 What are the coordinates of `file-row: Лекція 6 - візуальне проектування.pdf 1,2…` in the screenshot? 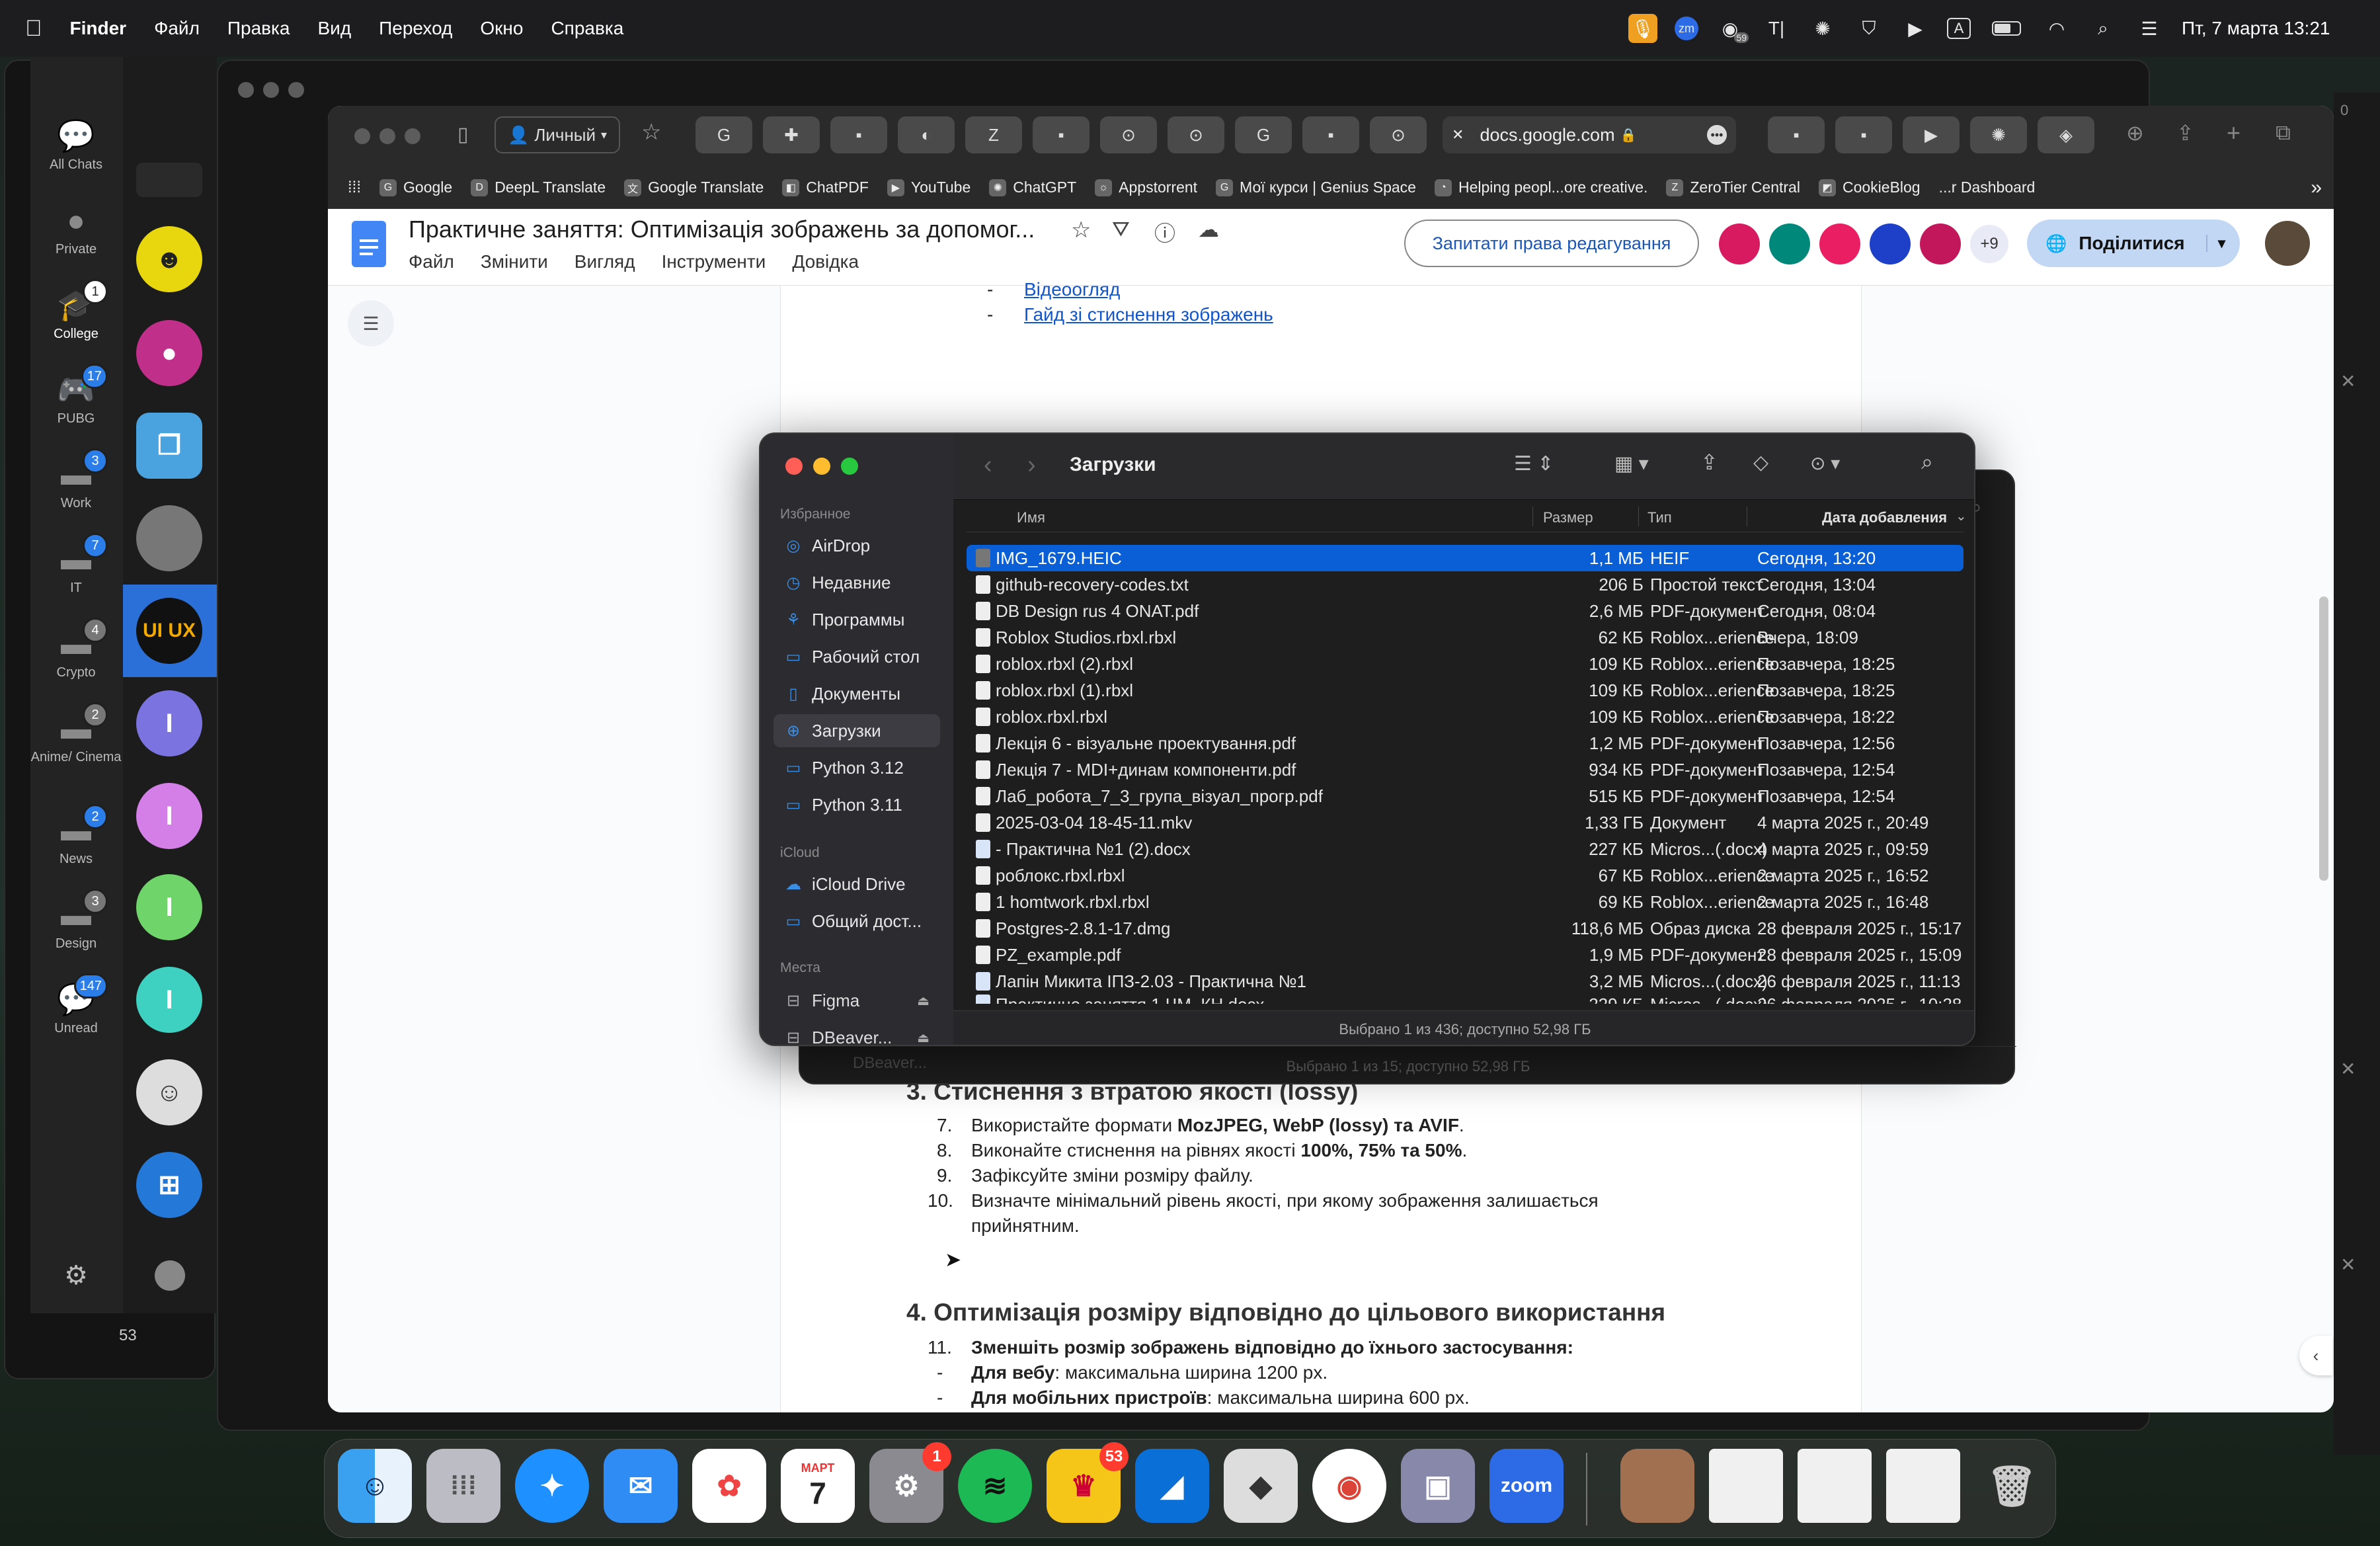 It's located at (1465, 743).